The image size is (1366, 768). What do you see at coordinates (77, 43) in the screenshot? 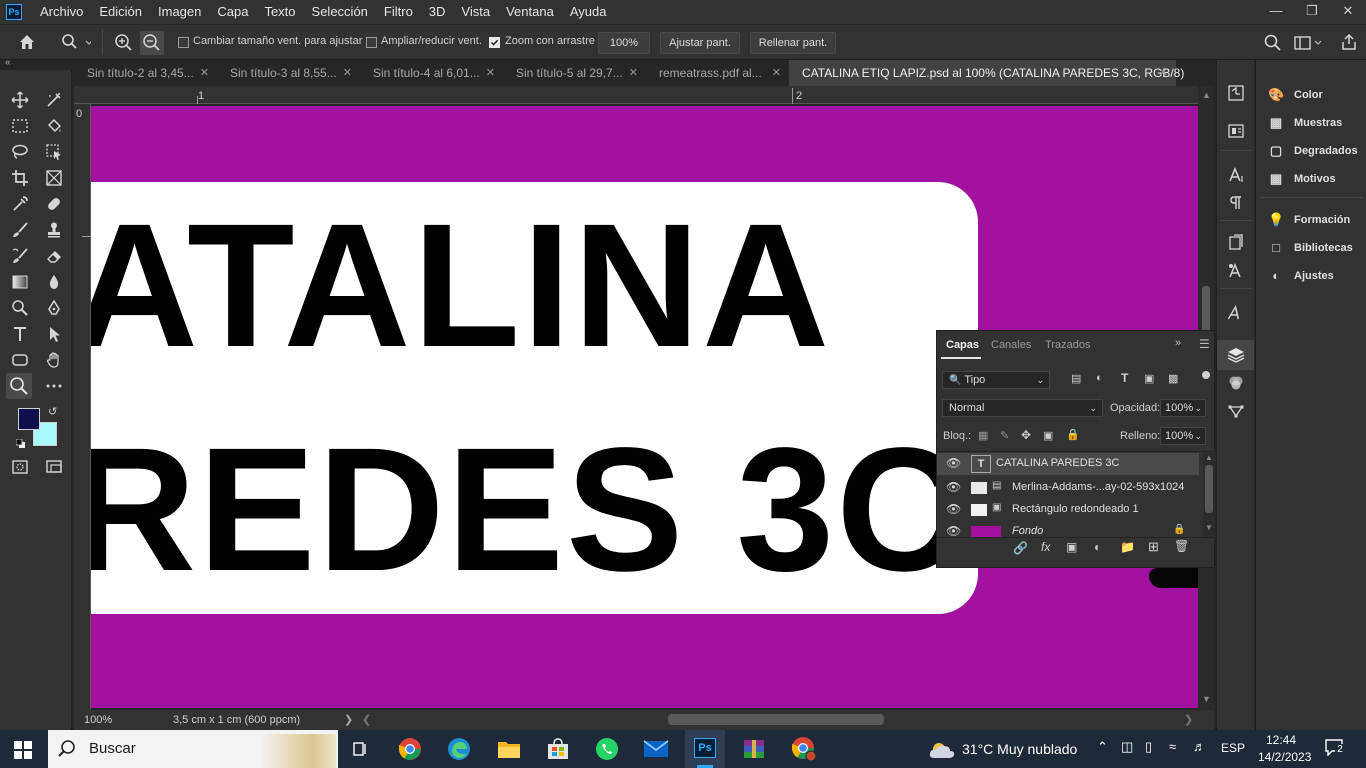
I see `zoom-tool-preset-icon` at bounding box center [77, 43].